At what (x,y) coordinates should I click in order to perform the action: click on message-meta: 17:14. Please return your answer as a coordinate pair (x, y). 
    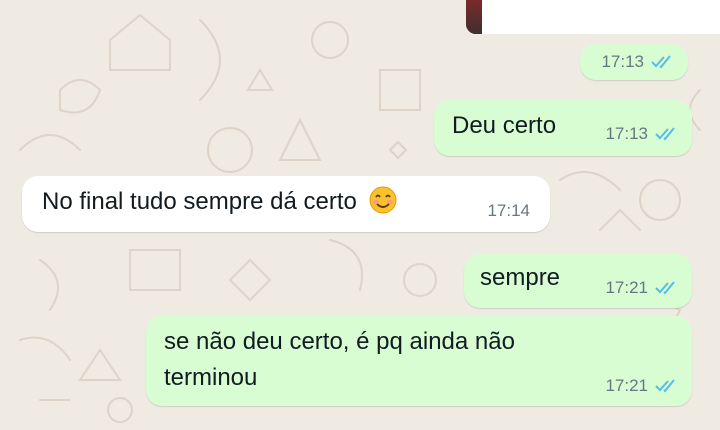
    Looking at the image, I should click on (508, 211).